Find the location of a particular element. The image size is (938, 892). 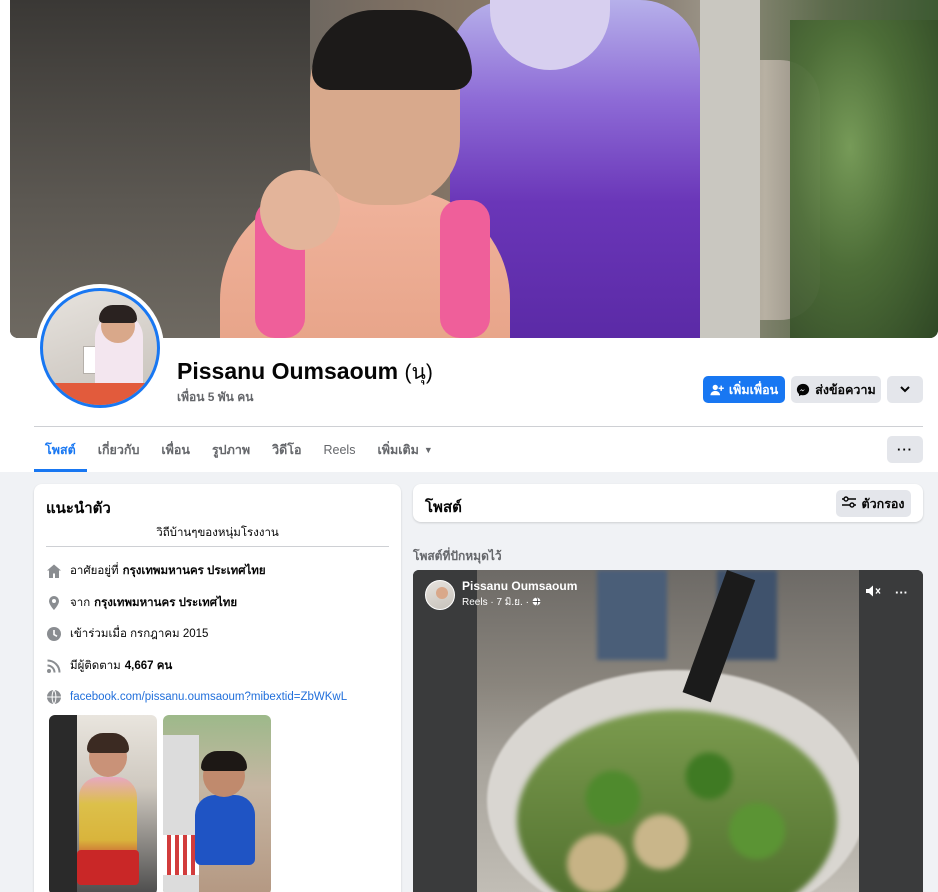

cover-boy-hair is located at coordinates (392, 50).